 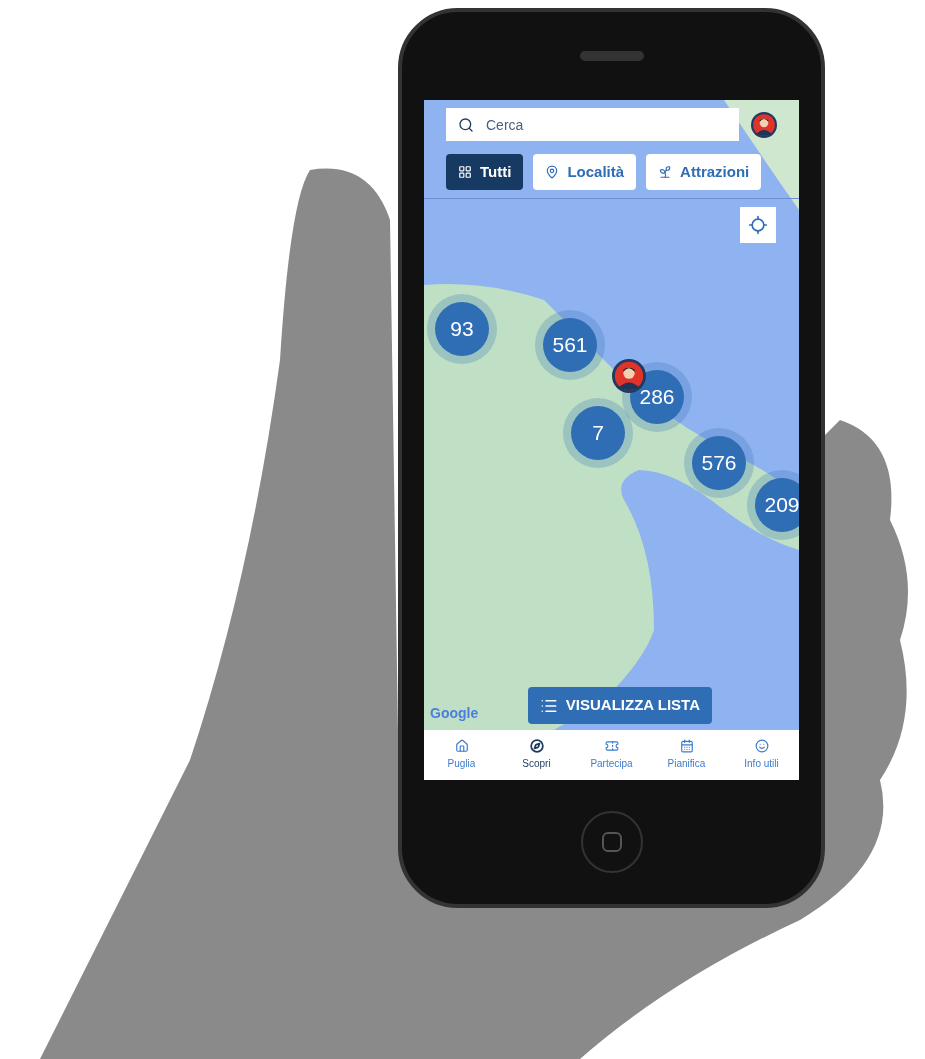 What do you see at coordinates (461, 746) in the screenshot?
I see `home-icon` at bounding box center [461, 746].